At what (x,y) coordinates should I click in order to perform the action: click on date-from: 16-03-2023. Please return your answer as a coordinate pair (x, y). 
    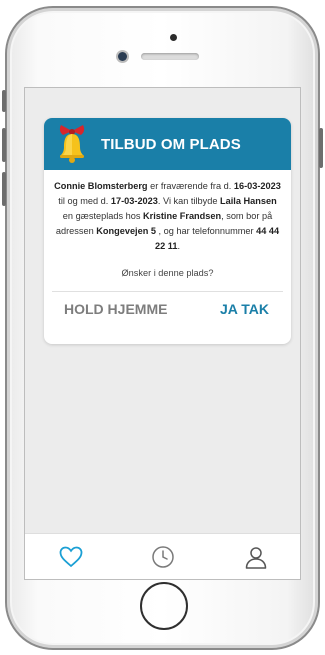
    Looking at the image, I should click on (257, 186).